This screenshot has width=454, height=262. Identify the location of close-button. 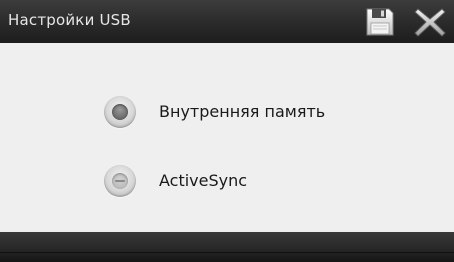
(430, 22).